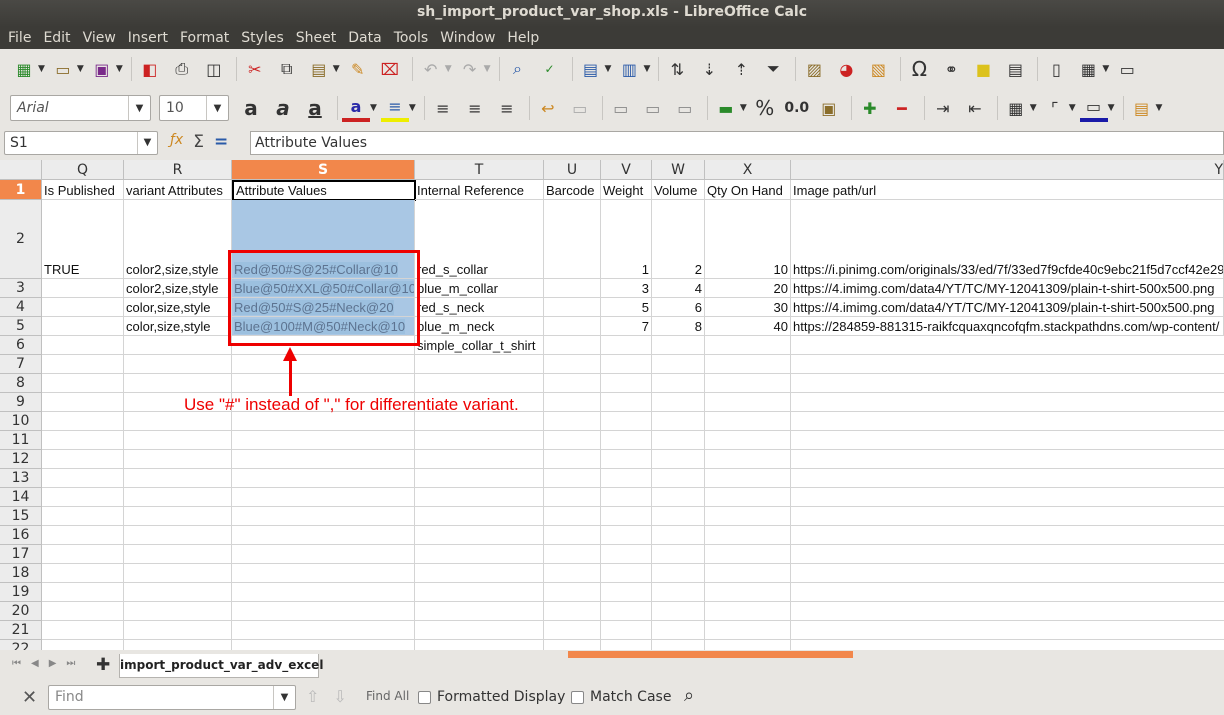 Image resolution: width=1224 pixels, height=715 pixels. What do you see at coordinates (262, 38) in the screenshot?
I see `menu-styles: Styles` at bounding box center [262, 38].